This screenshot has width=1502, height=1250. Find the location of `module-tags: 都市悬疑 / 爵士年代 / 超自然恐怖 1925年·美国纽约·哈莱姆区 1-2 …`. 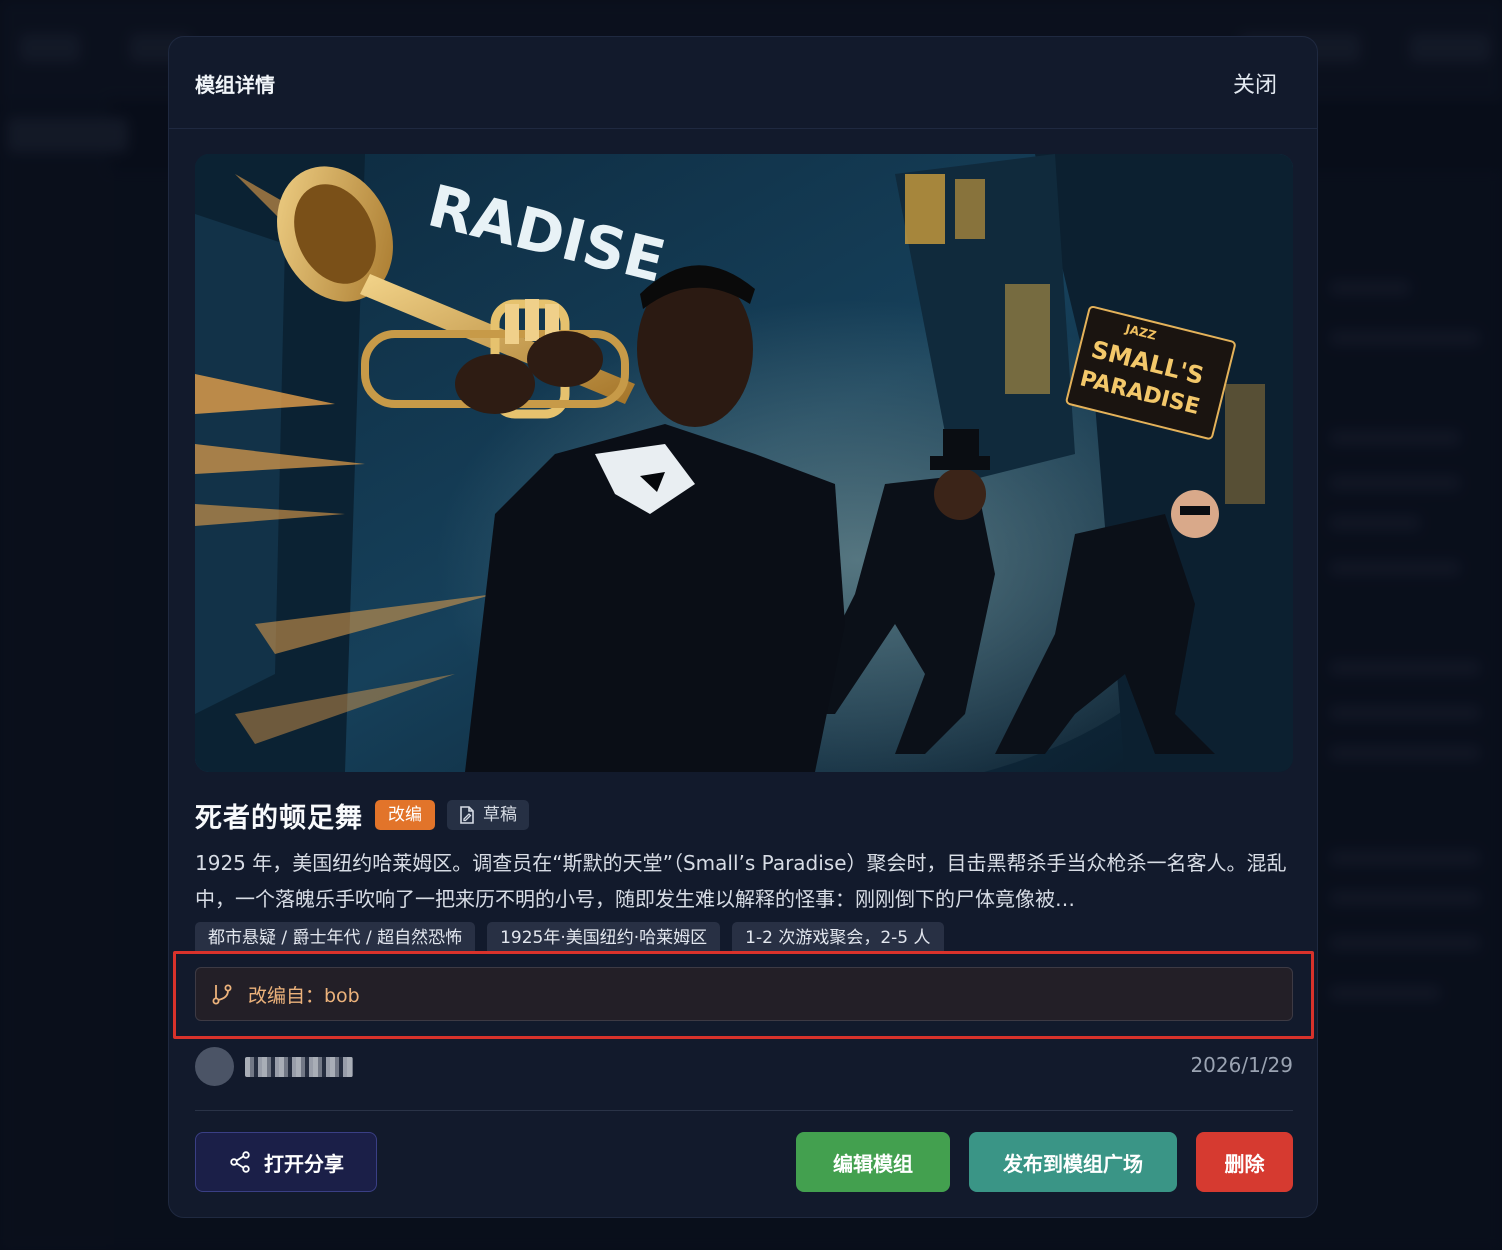

module-tags: 都市悬疑 / 爵士年代 / 超自然恐怖 1925年·美国纽约·哈莱姆区 1-2 … is located at coordinates (575, 937).